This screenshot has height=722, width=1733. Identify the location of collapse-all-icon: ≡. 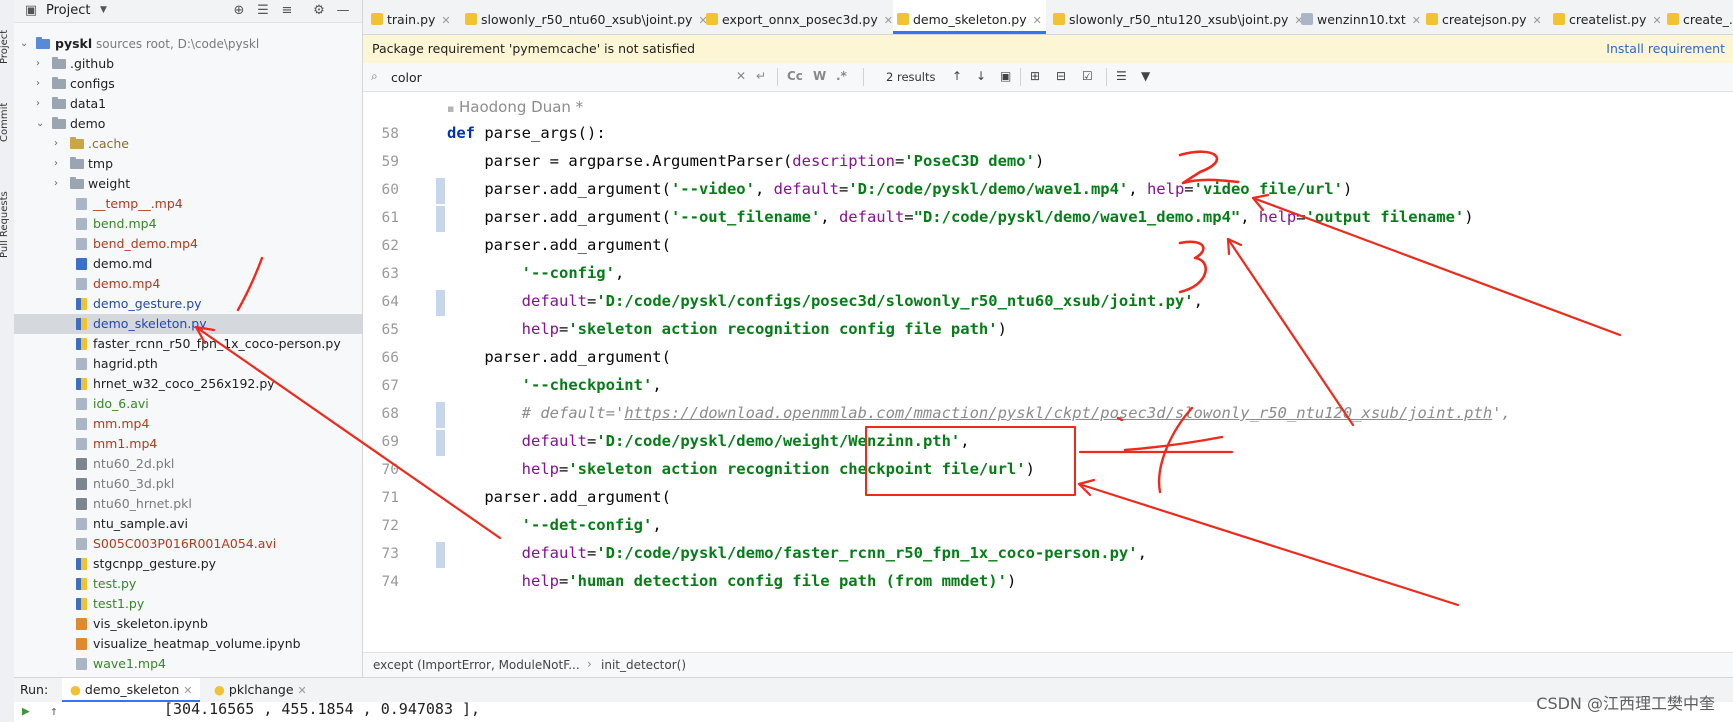
(287, 11).